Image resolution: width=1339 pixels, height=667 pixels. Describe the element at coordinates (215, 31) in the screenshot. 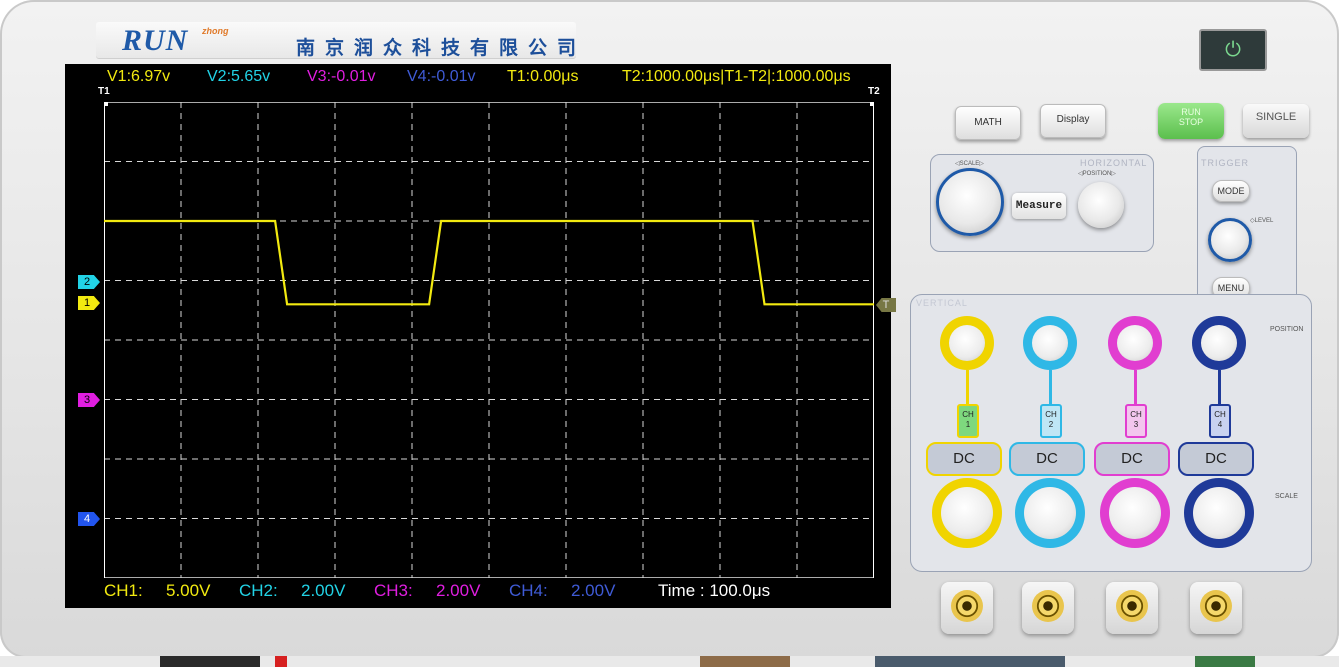

I see `run-logo-superscript: zhong` at that location.